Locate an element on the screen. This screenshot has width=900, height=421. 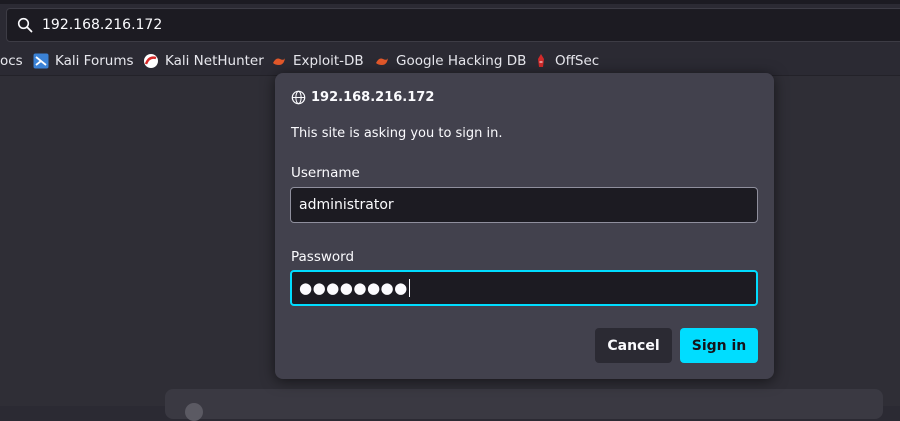
bookmark-label: ocs is located at coordinates (11, 61).